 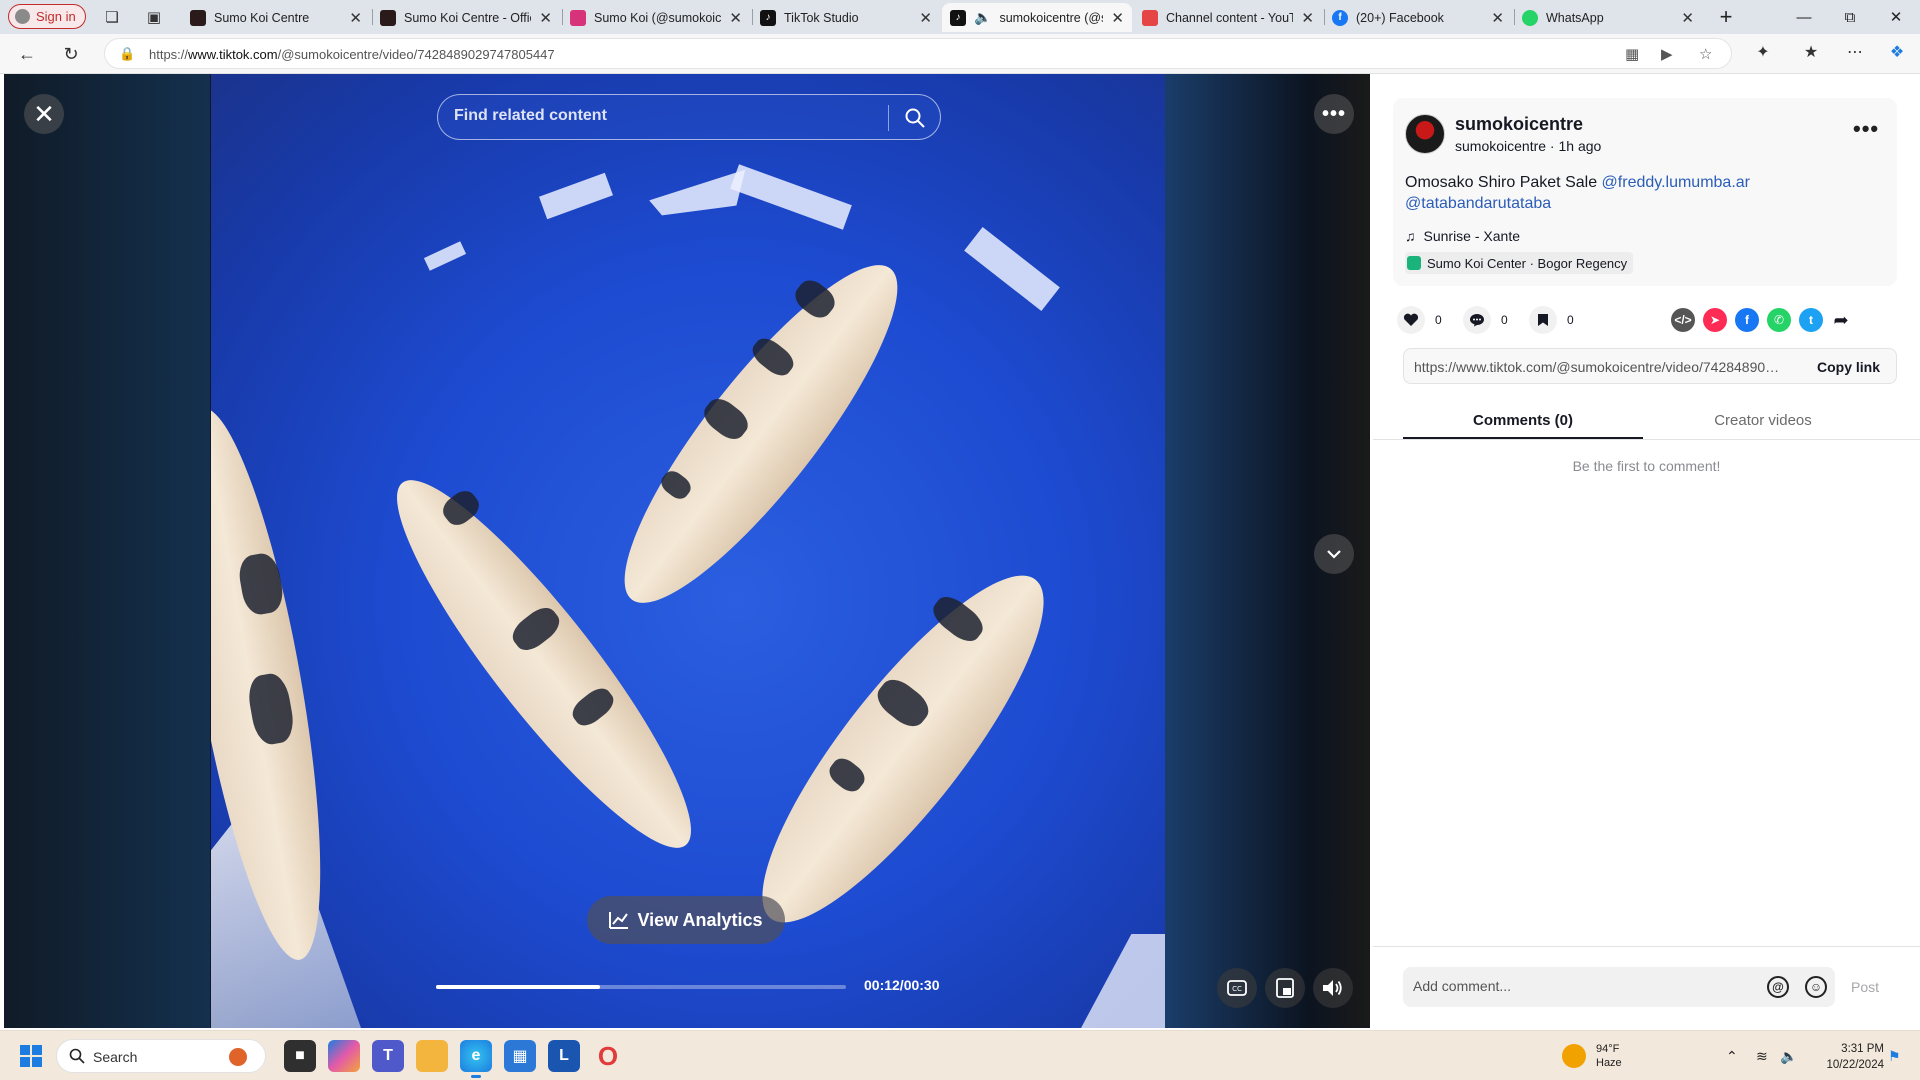 I want to click on search-icon, so click(x=915, y=118).